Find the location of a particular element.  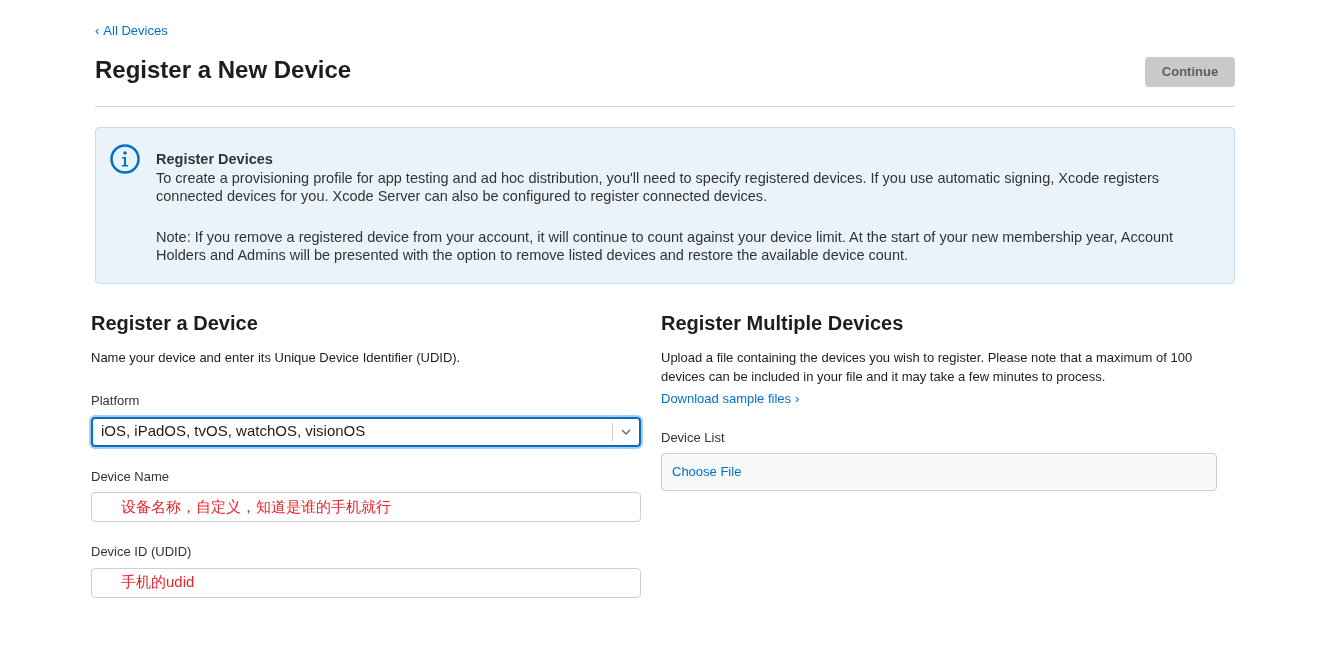

back-link: ‹ All Devices is located at coordinates (131, 31).